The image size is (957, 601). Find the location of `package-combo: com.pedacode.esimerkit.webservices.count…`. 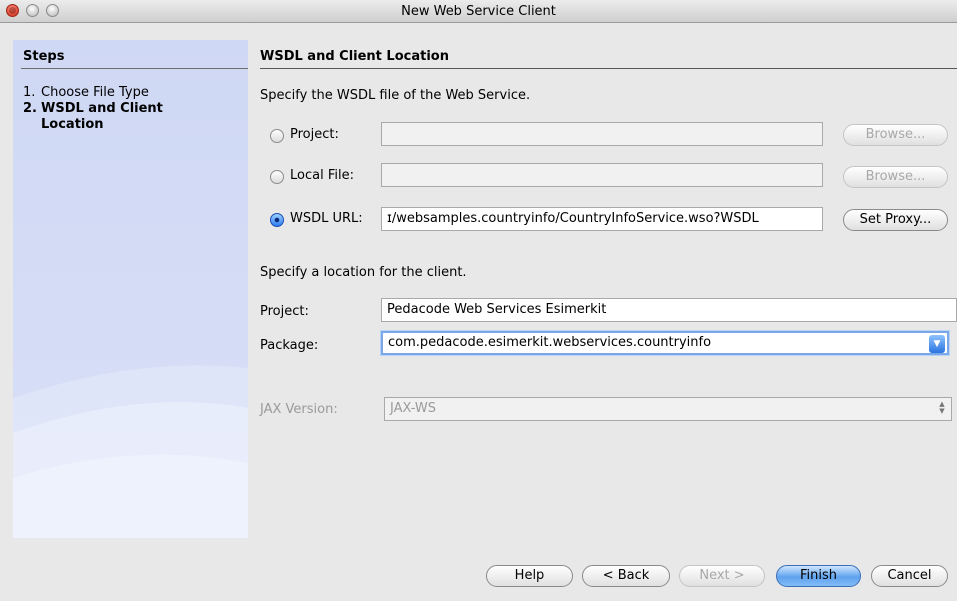

package-combo: com.pedacode.esimerkit.webservices.count… is located at coordinates (665, 343).